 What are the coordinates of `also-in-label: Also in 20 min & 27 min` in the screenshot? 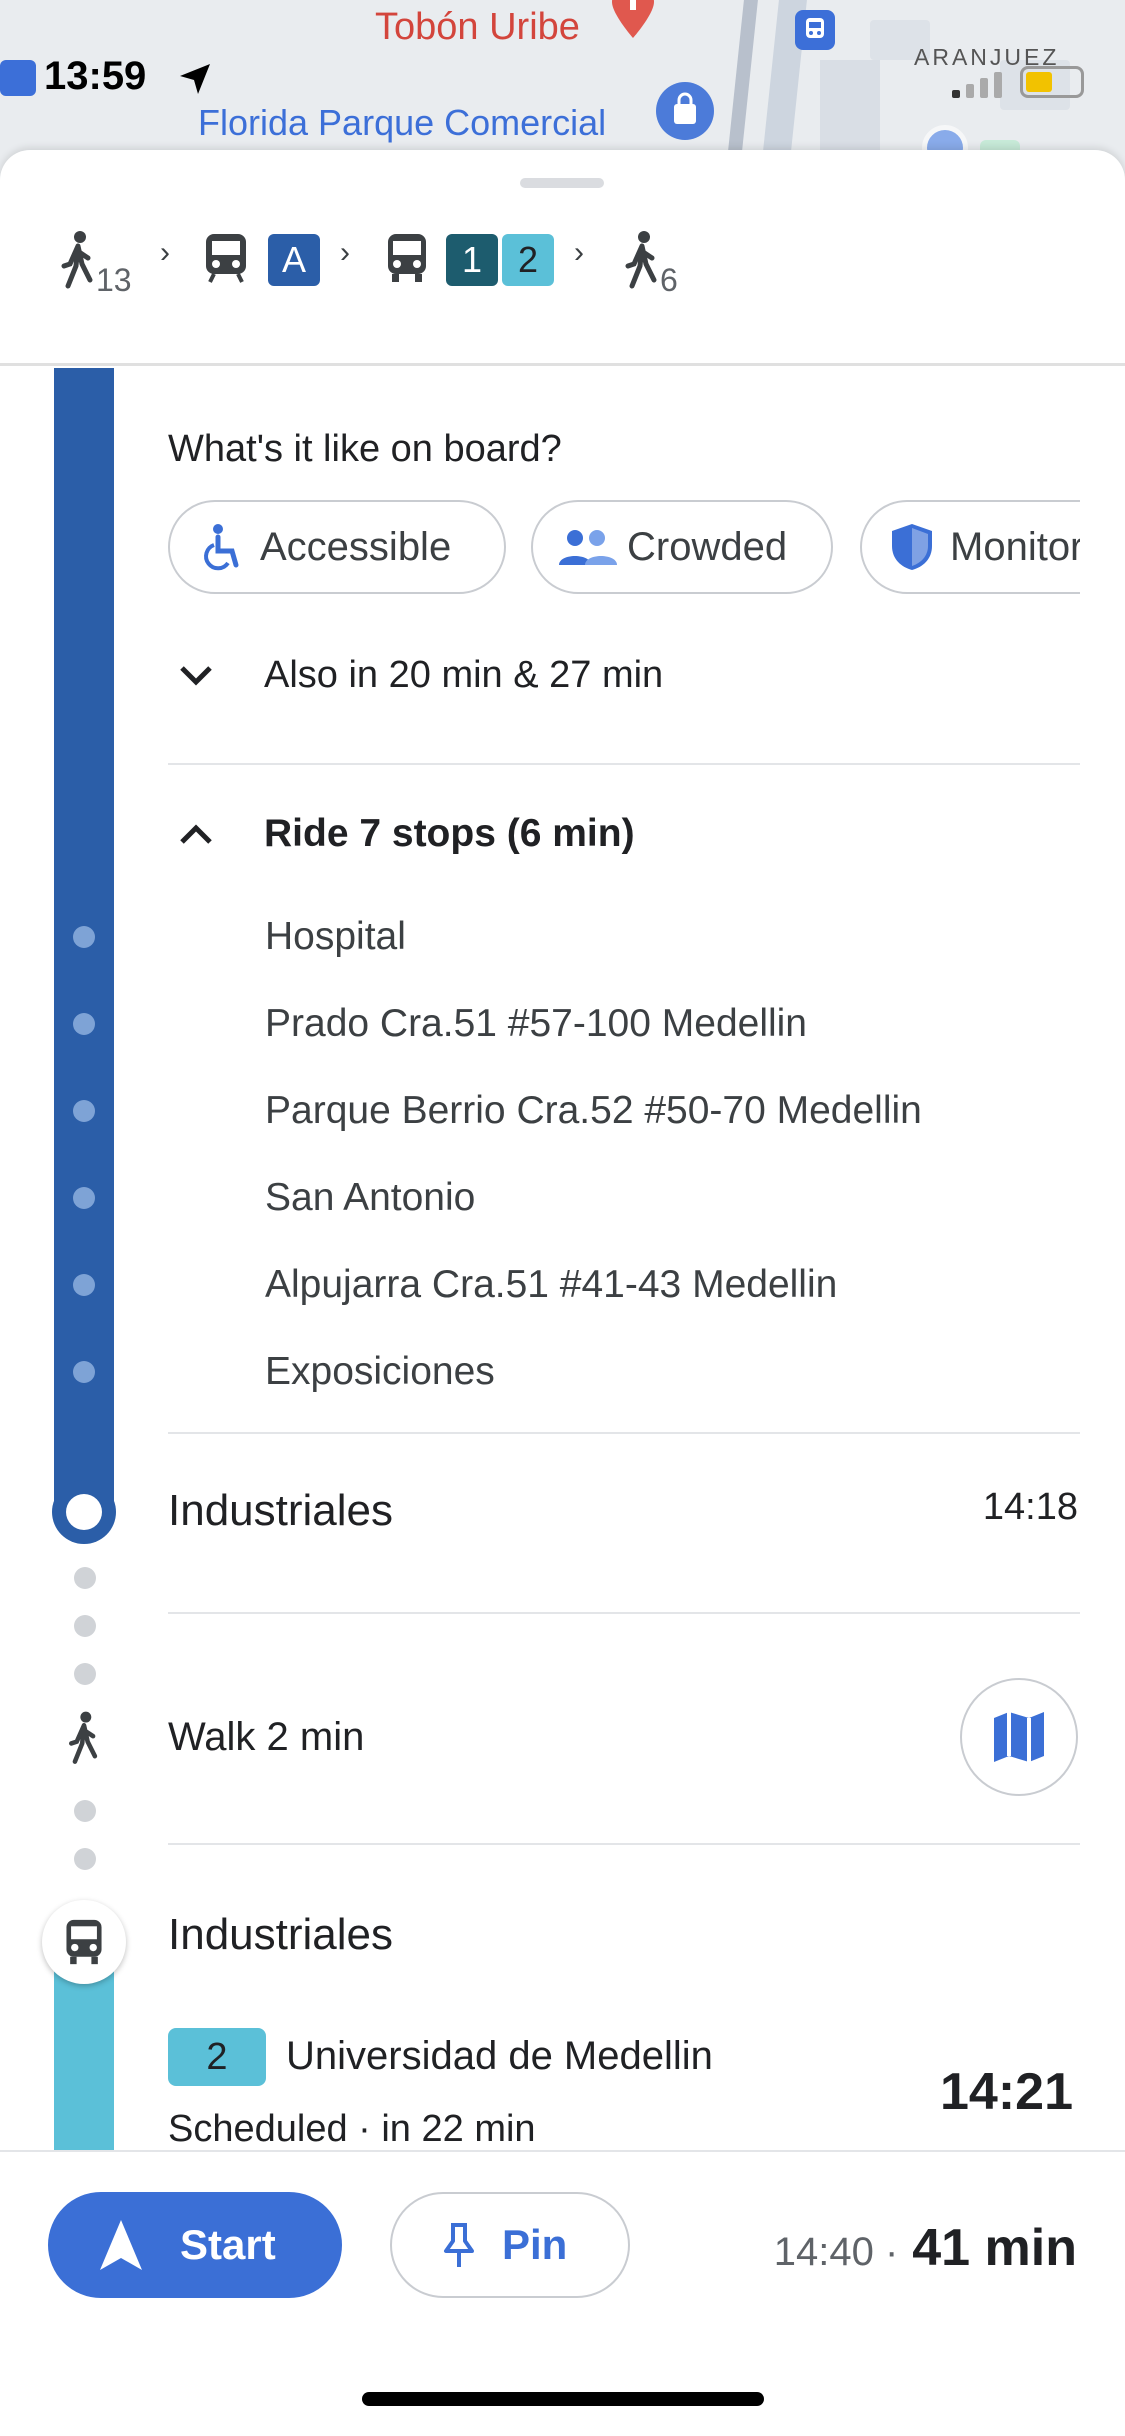 It's located at (464, 675).